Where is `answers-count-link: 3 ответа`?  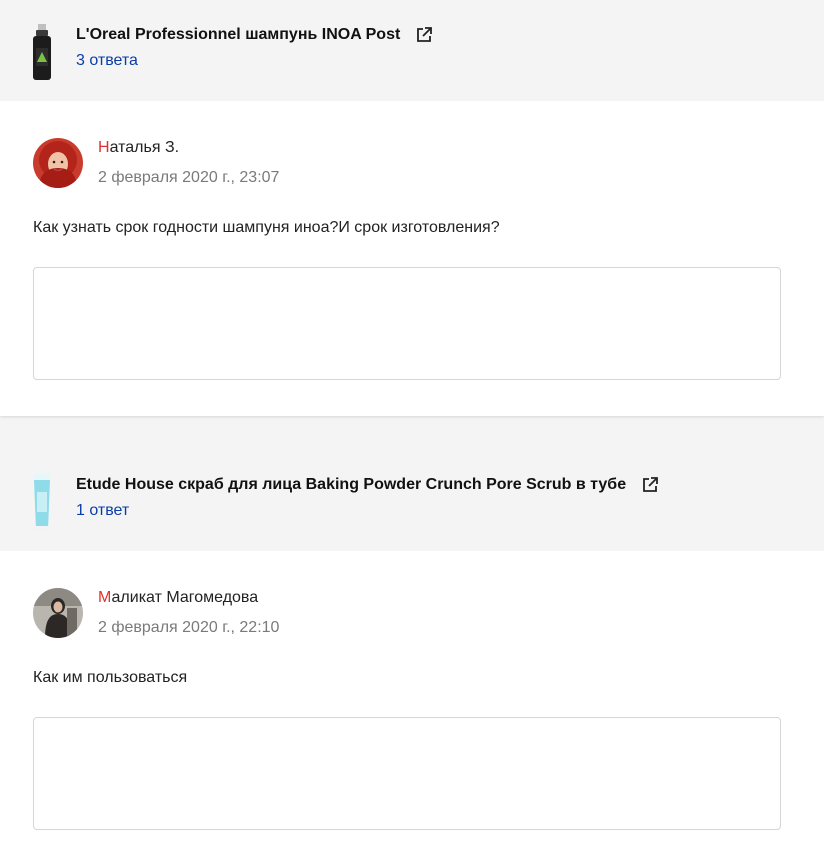
answers-count-link: 3 ответа is located at coordinates (107, 61).